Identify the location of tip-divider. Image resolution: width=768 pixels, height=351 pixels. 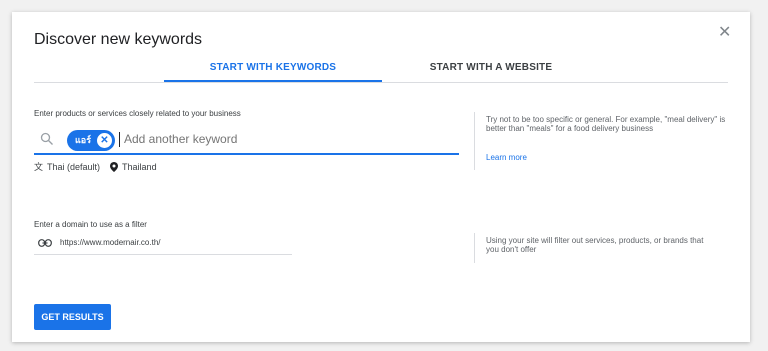
(474, 141).